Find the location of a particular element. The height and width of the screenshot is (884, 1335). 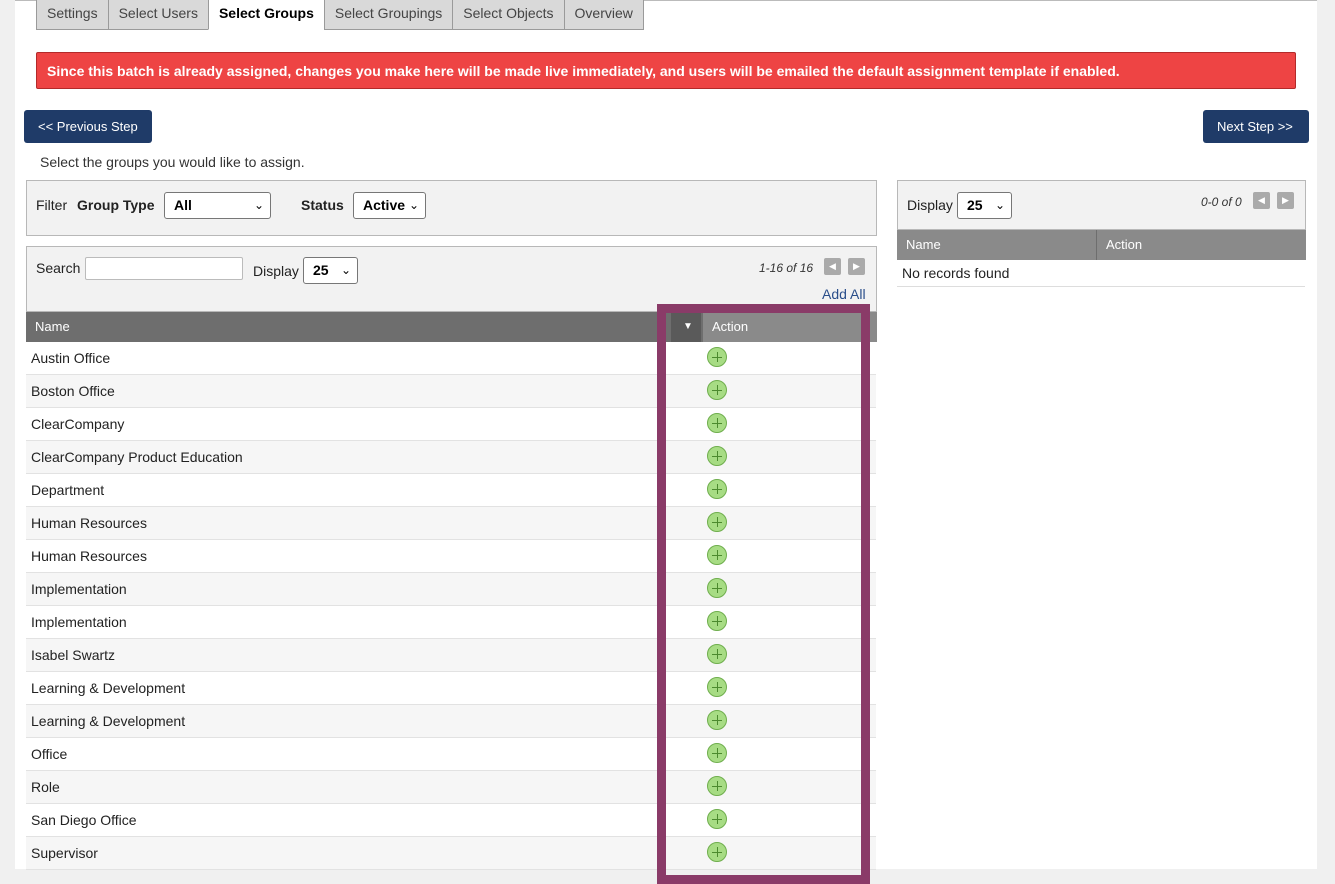

selected-display-label: Display is located at coordinates (930, 205).